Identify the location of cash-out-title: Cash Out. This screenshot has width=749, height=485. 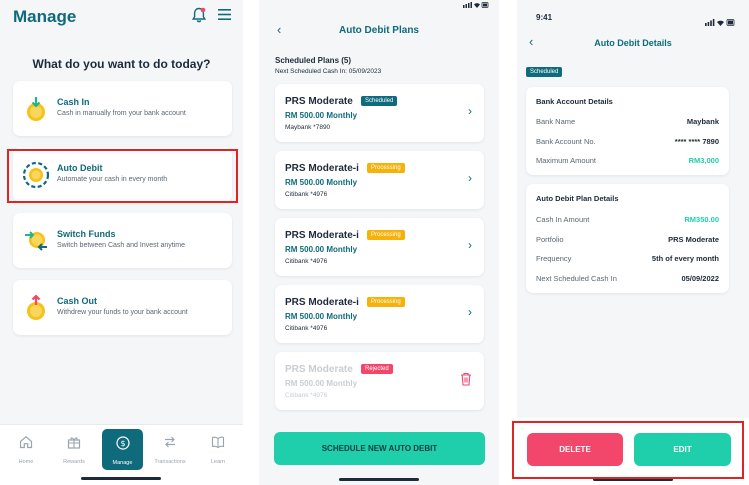
(77, 301).